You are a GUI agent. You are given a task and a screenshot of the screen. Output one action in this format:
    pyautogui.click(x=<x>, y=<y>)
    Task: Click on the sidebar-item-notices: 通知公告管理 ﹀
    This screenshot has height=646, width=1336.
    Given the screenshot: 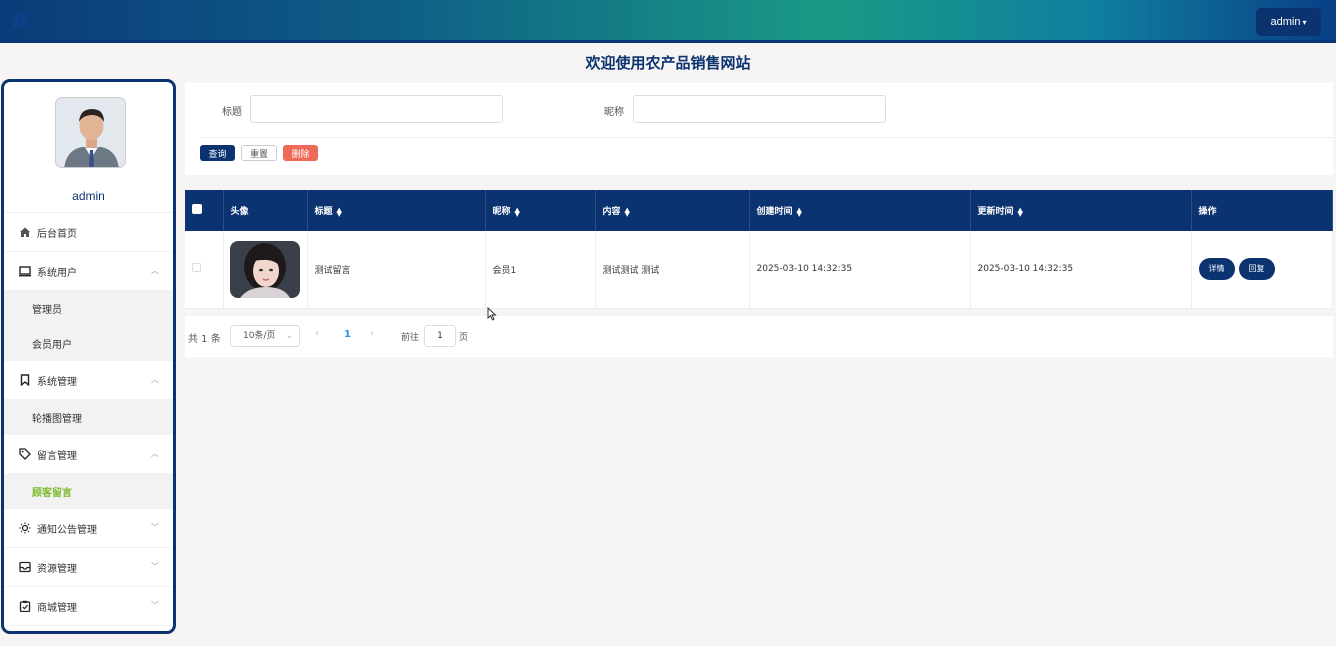 What is the action you would take?
    pyautogui.click(x=88, y=528)
    